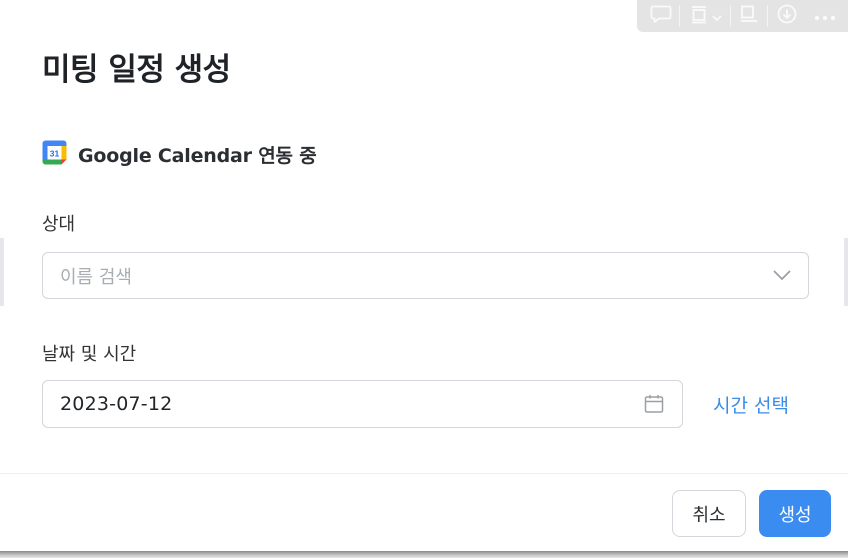  I want to click on download-button, so click(787, 16).